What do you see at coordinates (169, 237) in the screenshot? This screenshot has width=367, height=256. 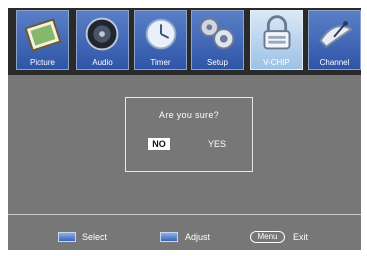 I see `leftright-key-icon` at bounding box center [169, 237].